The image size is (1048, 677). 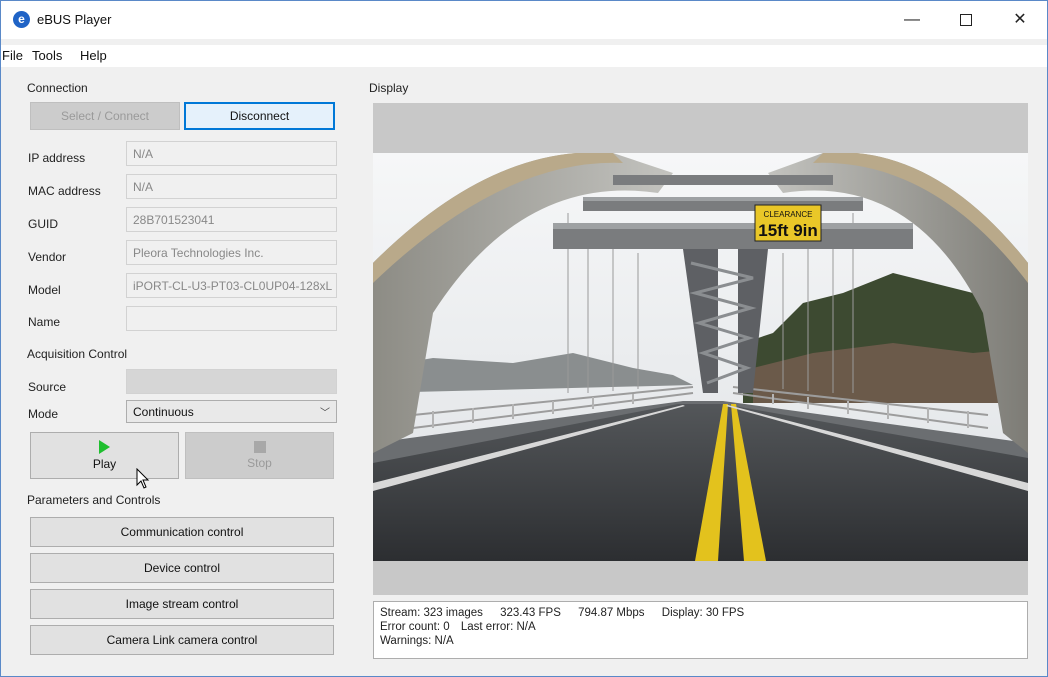 I want to click on parameters-group-label: Parameters and Controls, so click(x=94, y=500).